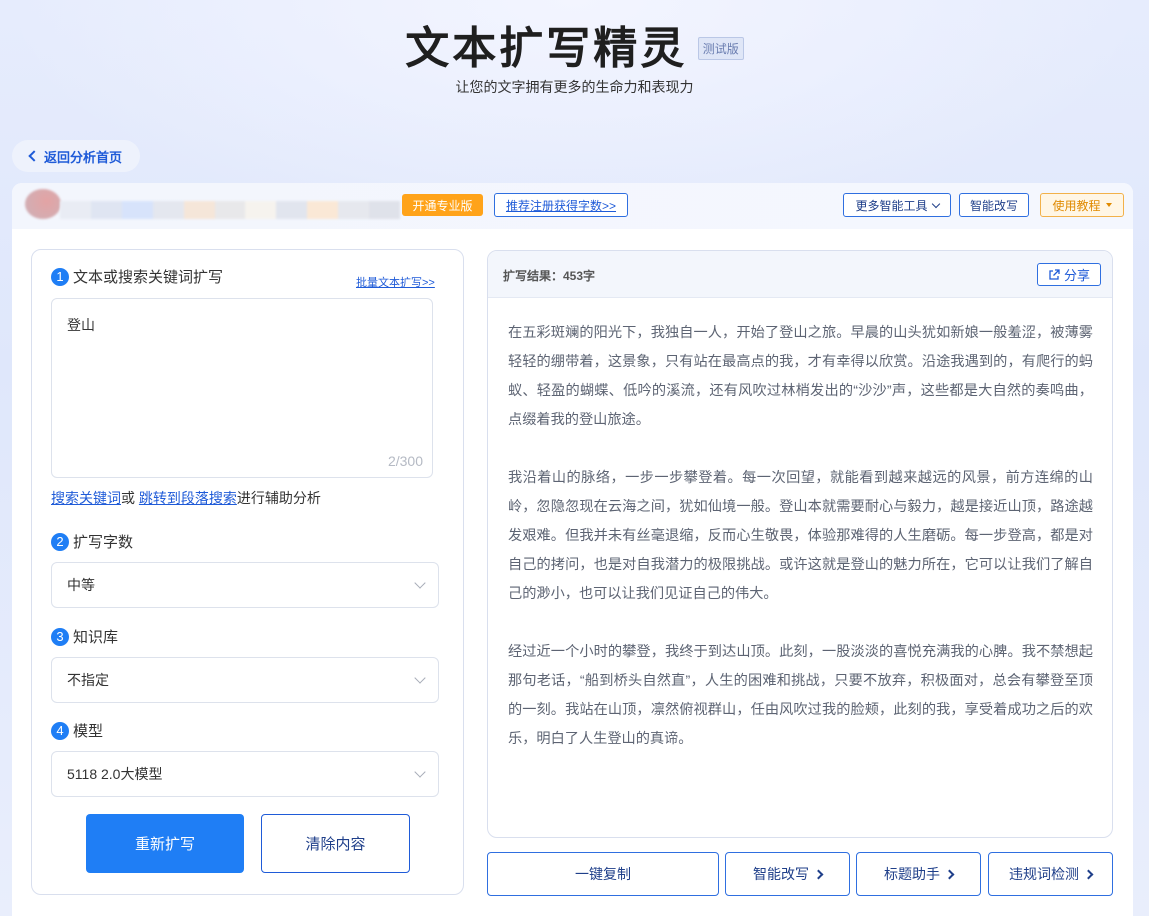  I want to click on helper-line: 搜索关键词或 跳转到段落搜索进行辅助分析, so click(186, 498).